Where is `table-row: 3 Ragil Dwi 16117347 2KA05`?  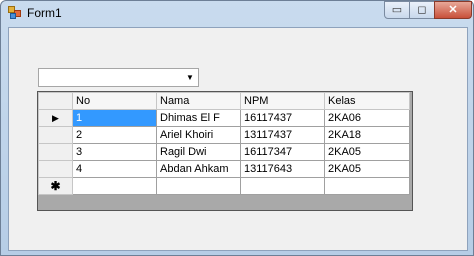 table-row: 3 Ragil Dwi 16117347 2KA05 is located at coordinates (224, 152).